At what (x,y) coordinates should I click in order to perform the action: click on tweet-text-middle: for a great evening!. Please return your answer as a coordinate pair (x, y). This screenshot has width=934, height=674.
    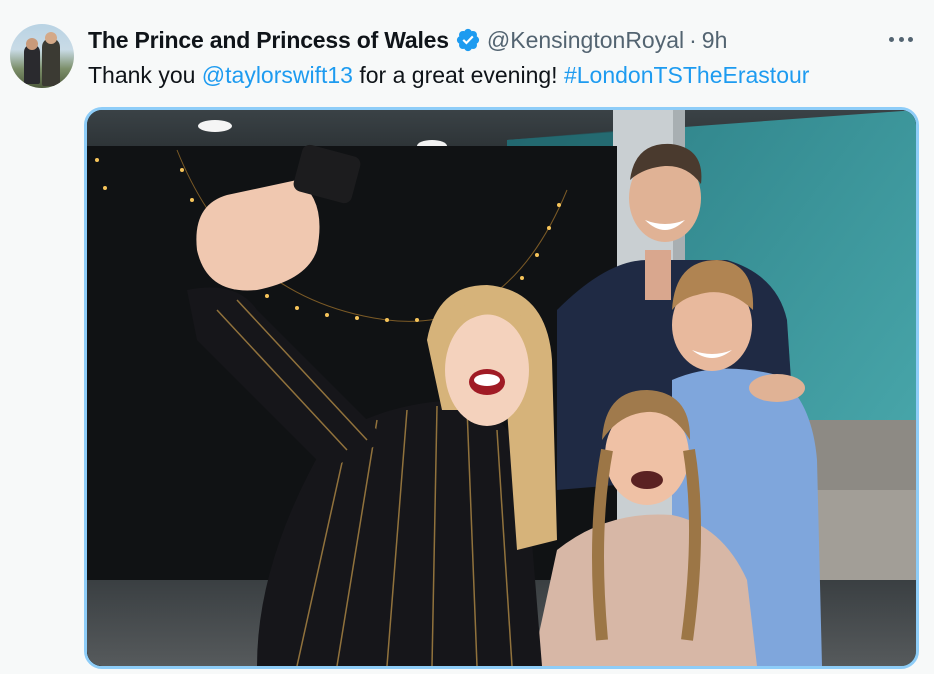
    Looking at the image, I should click on (458, 75).